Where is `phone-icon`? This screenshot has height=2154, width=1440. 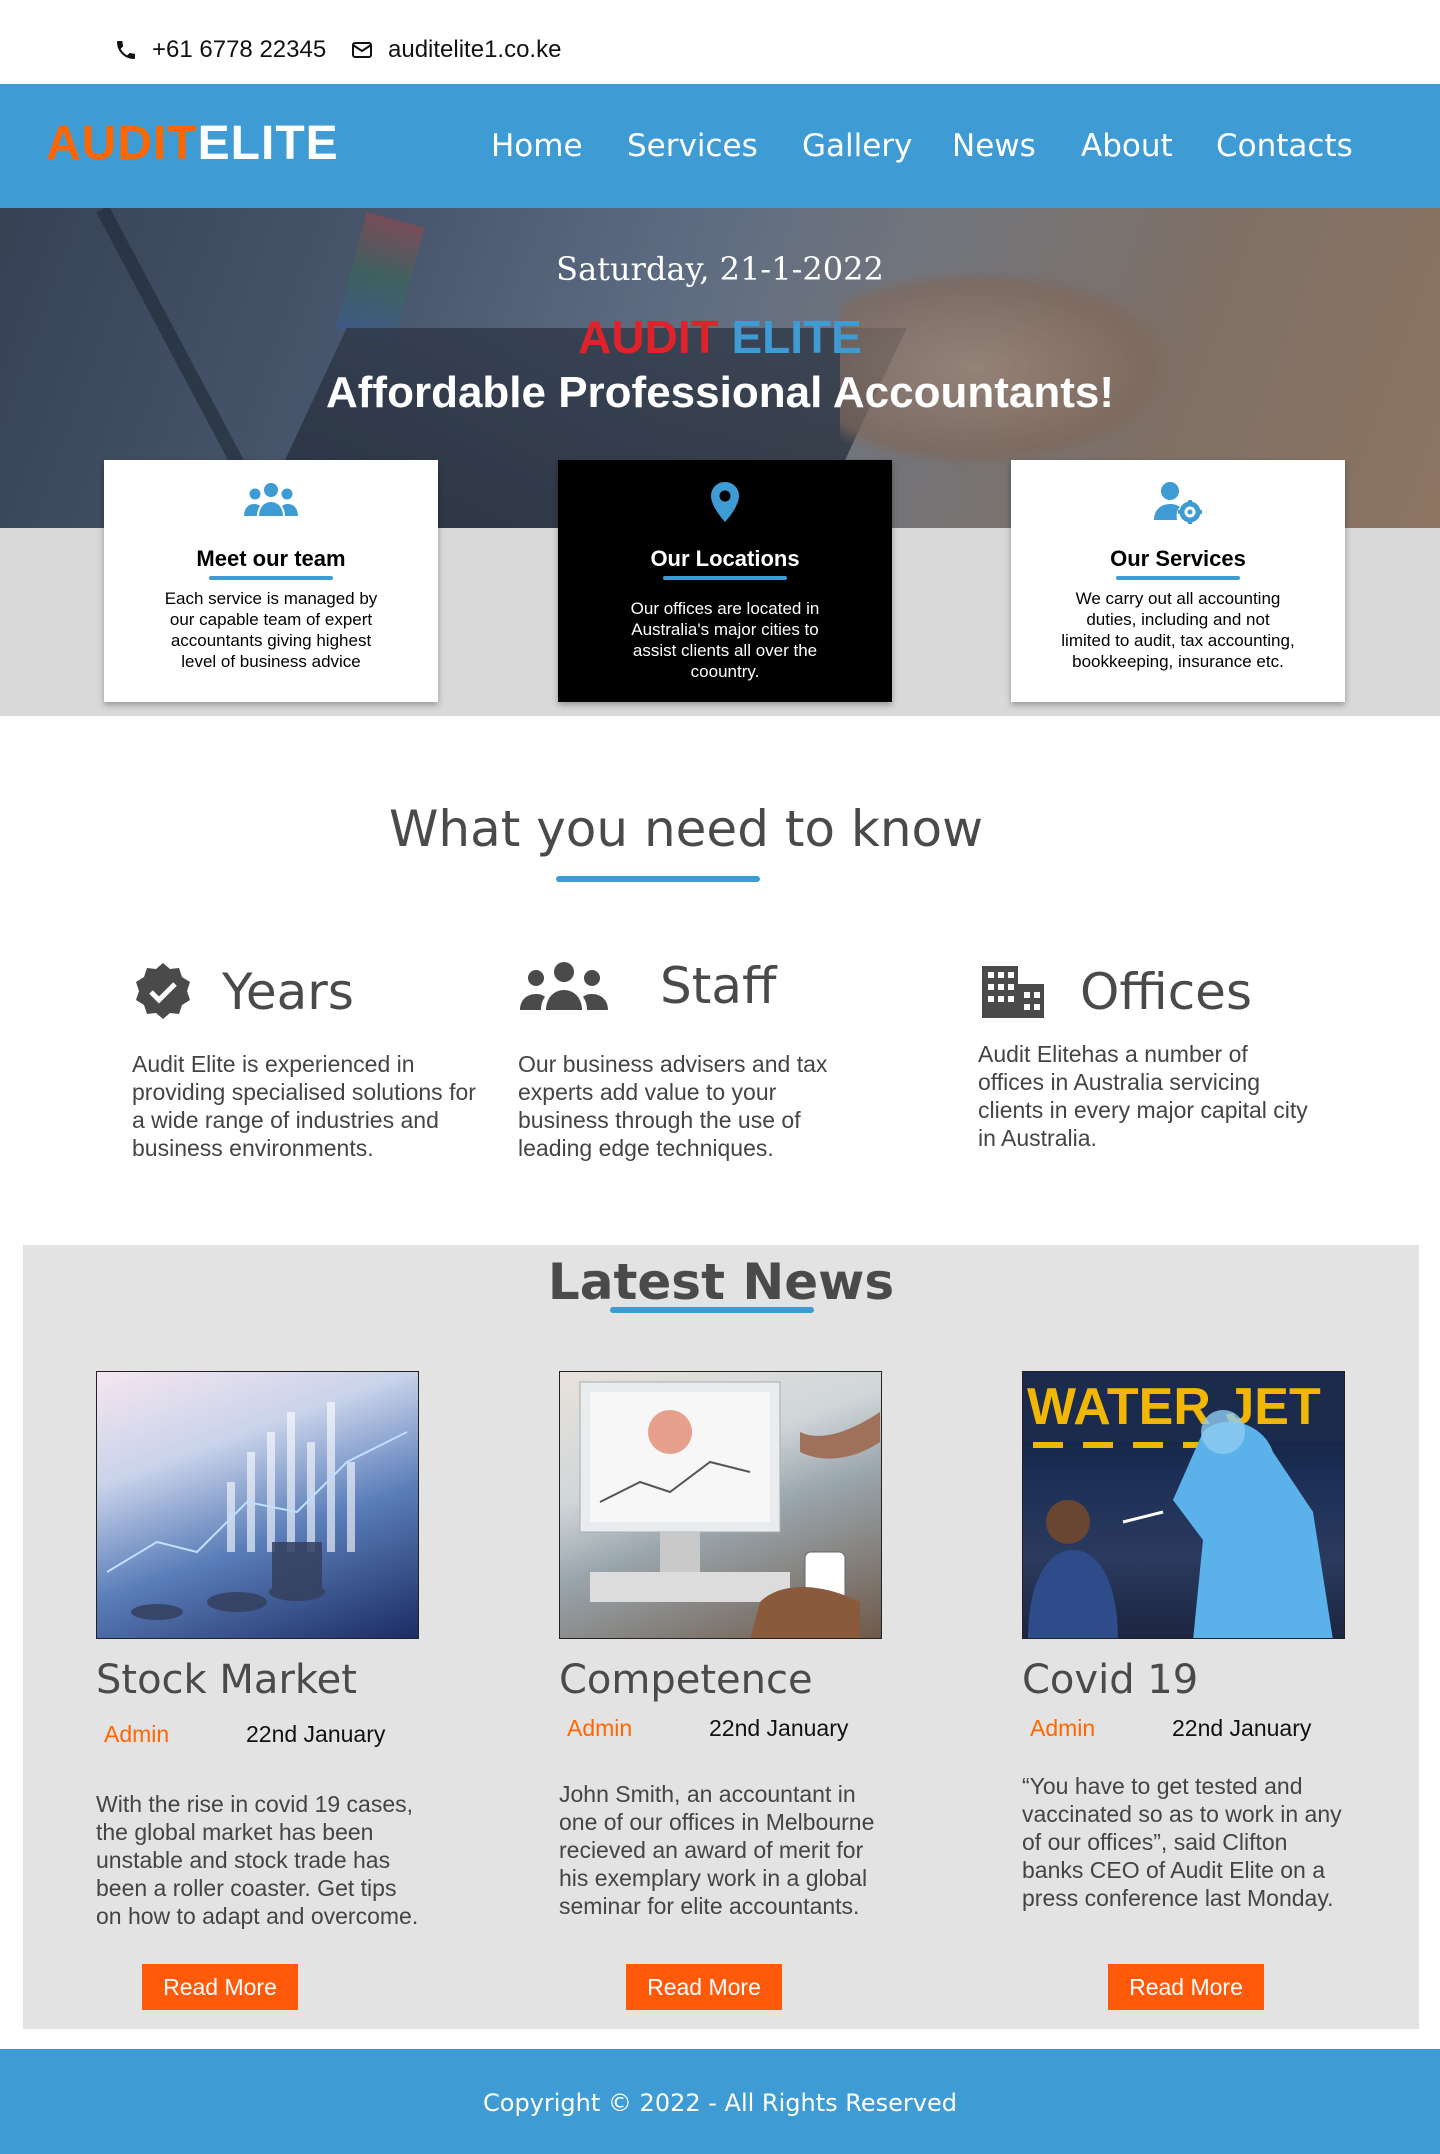 phone-icon is located at coordinates (126, 50).